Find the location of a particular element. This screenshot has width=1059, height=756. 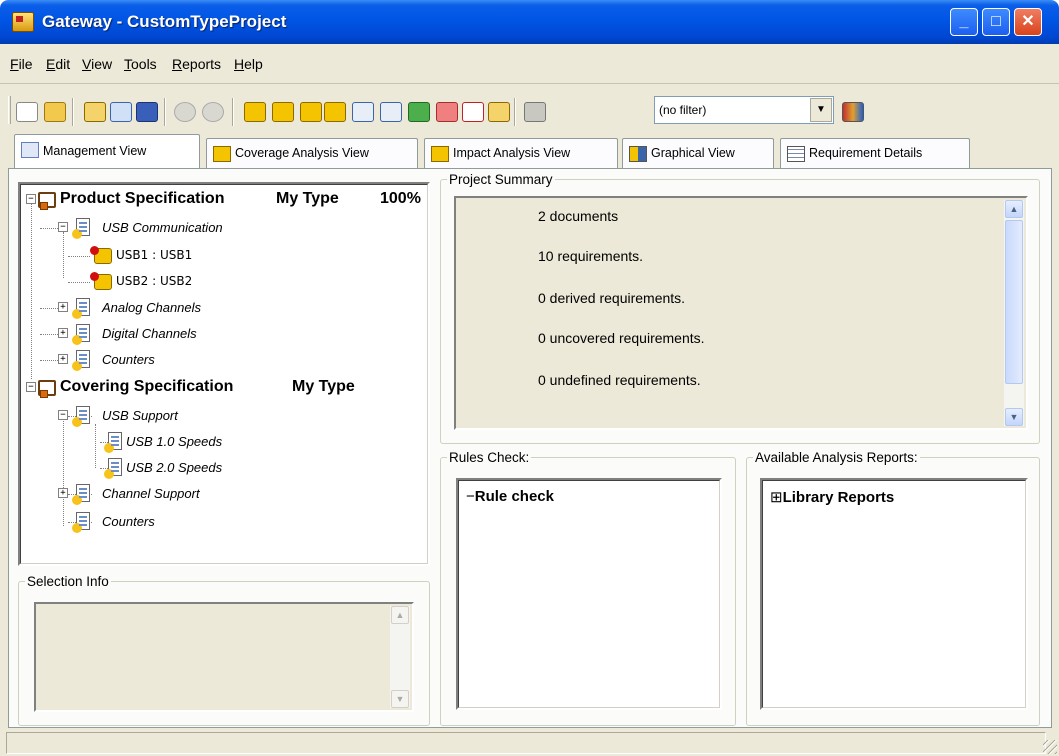

coverage-icon is located at coordinates (255, 112).